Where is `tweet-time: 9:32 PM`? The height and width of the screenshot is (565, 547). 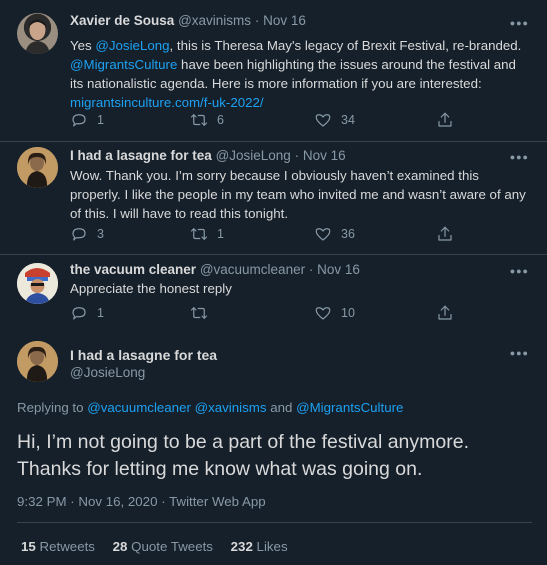
tweet-time: 9:32 PM is located at coordinates (42, 501).